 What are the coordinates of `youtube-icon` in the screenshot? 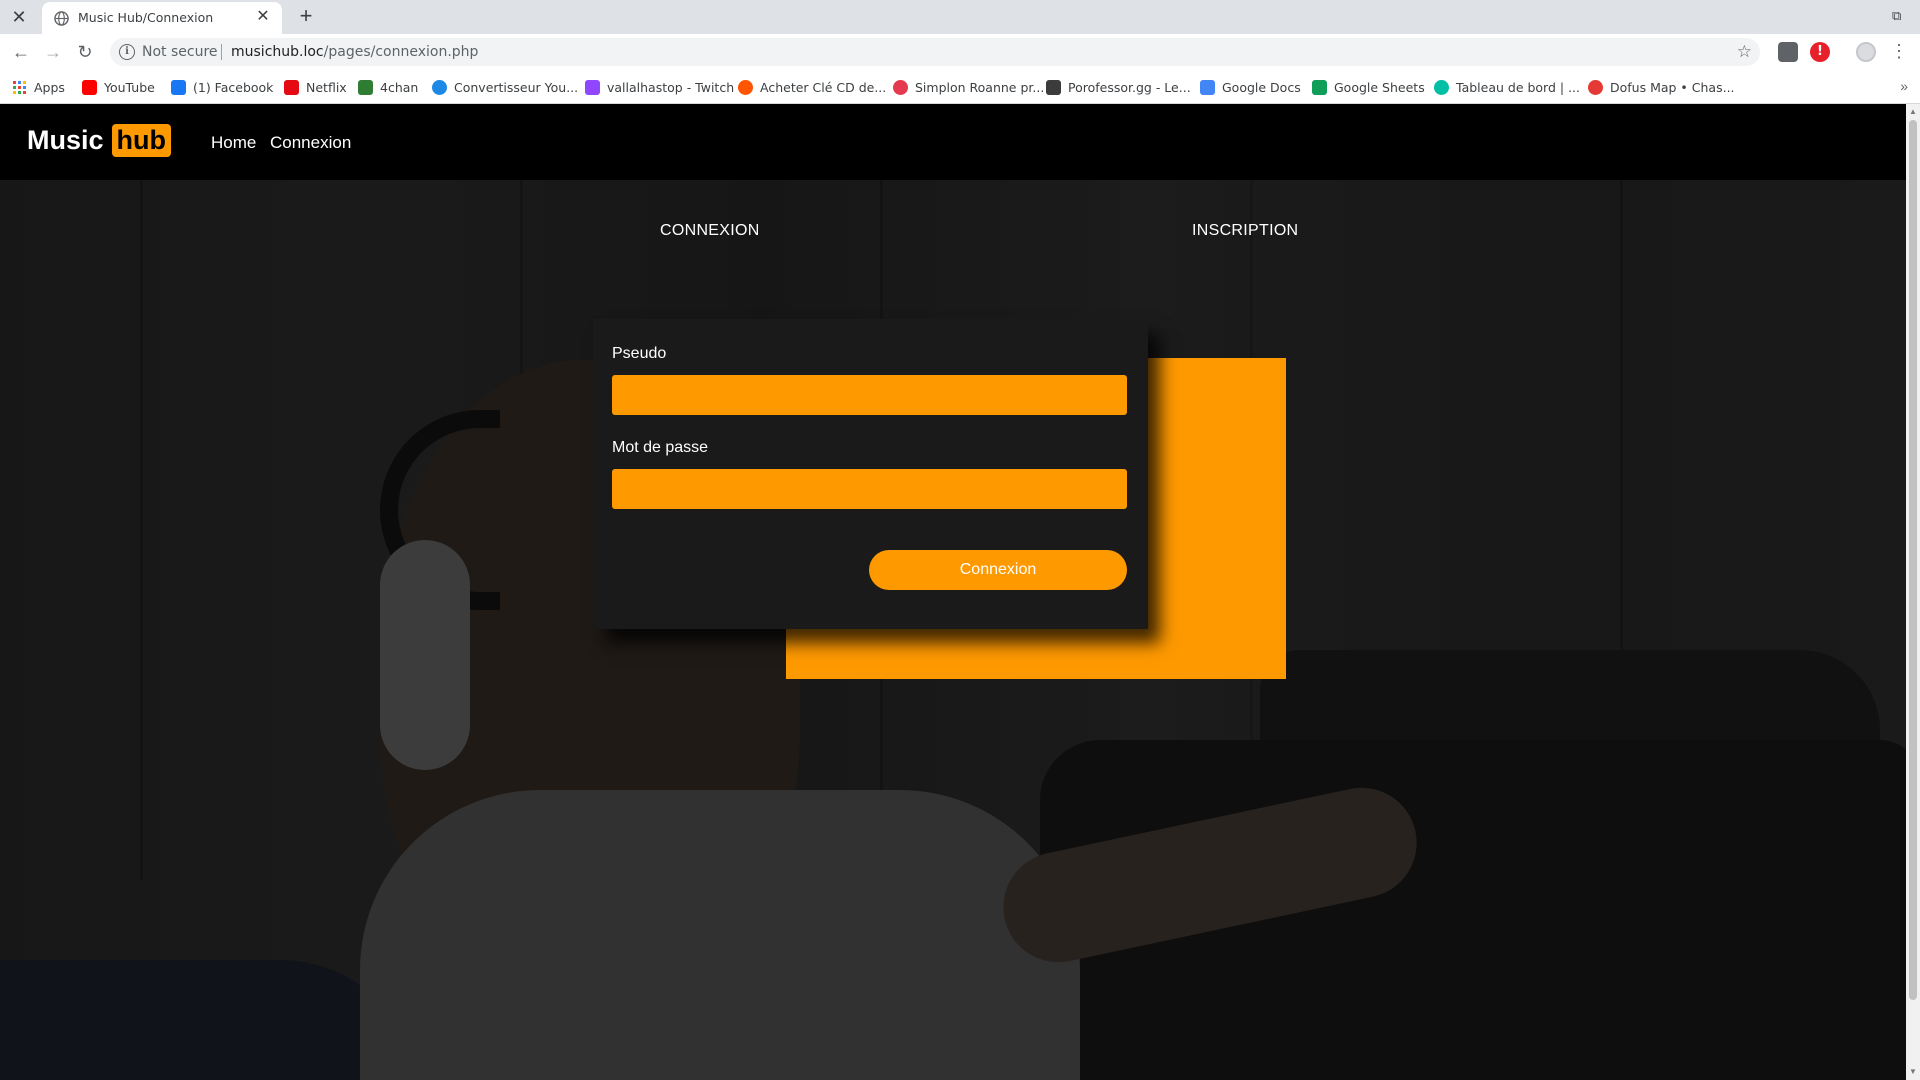 It's located at (89, 87).